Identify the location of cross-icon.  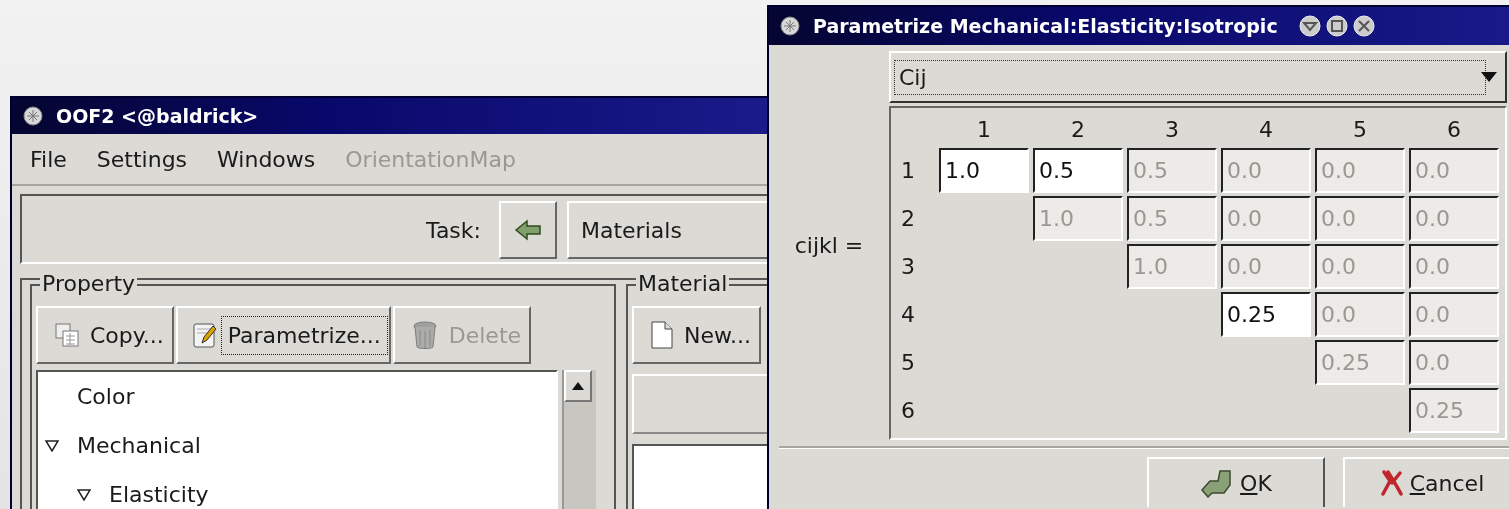
(1391, 483).